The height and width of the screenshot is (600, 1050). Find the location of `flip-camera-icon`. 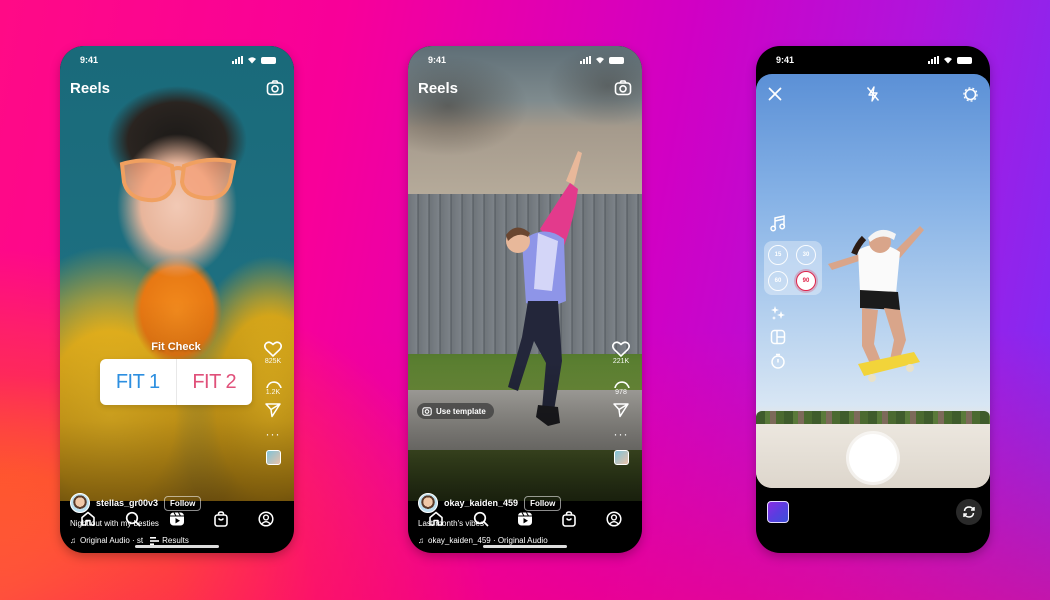

flip-camera-icon is located at coordinates (969, 512).